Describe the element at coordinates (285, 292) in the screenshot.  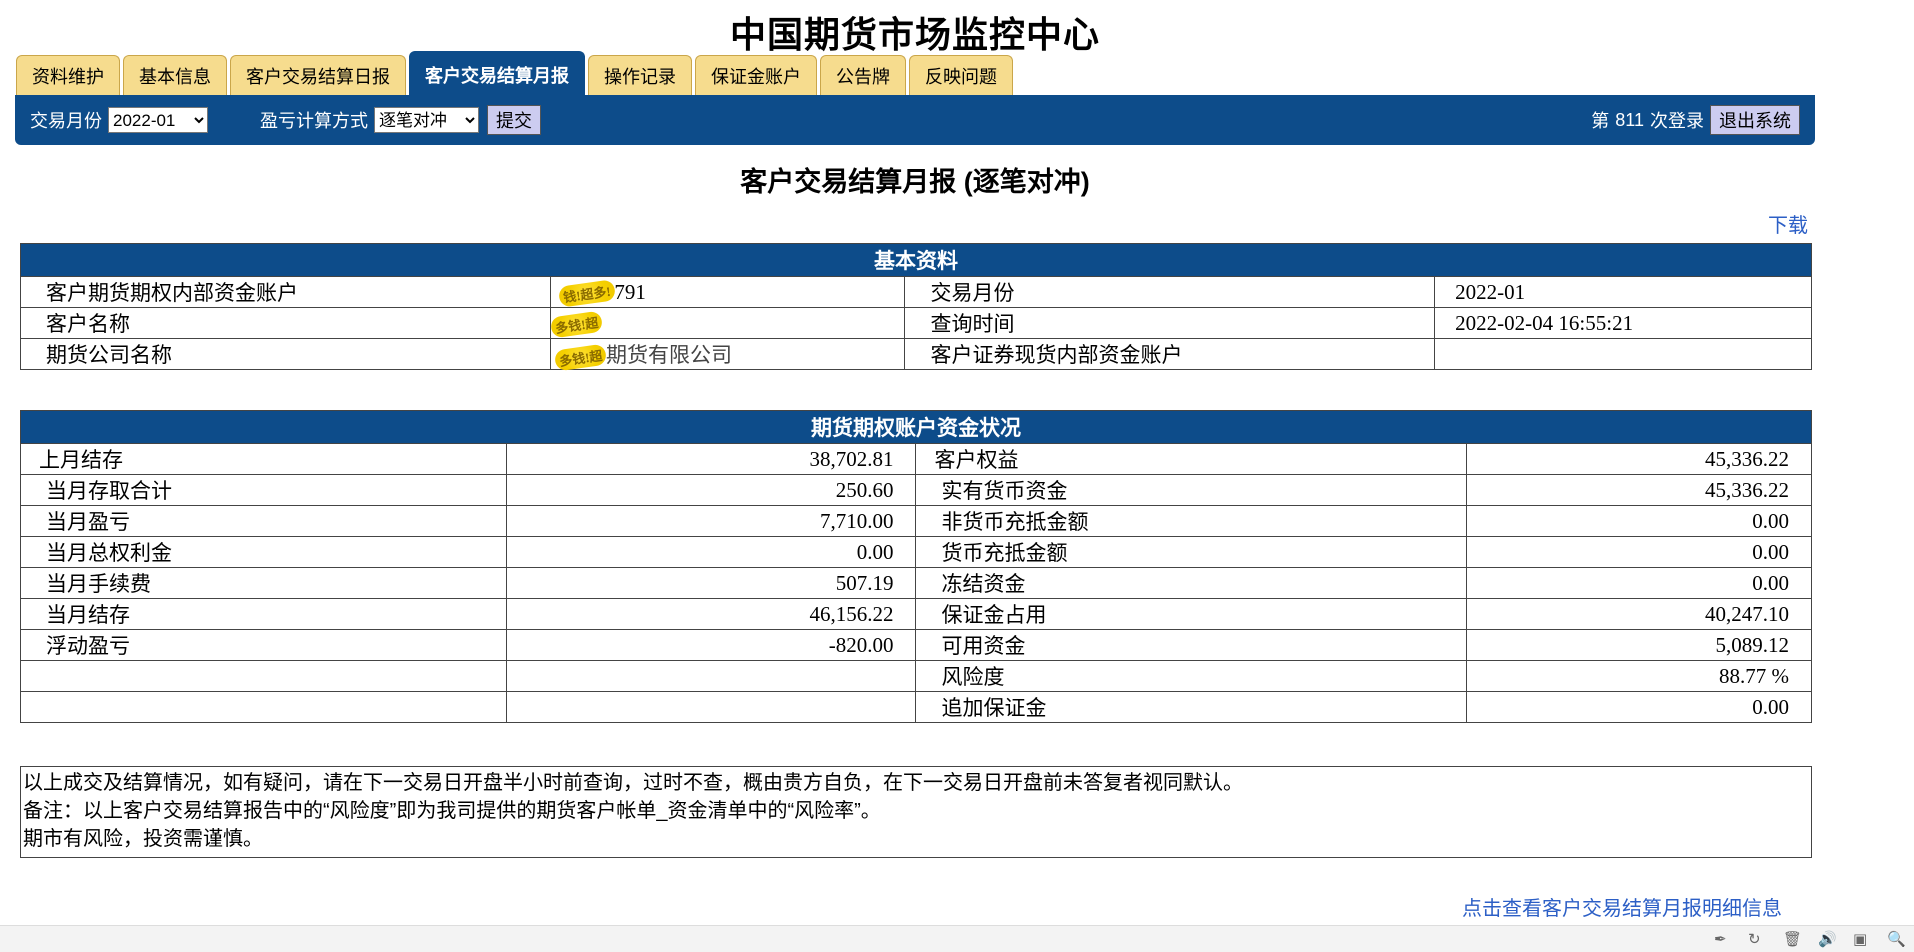
I see `account-label: 客户期货期权内部资金账户` at that location.